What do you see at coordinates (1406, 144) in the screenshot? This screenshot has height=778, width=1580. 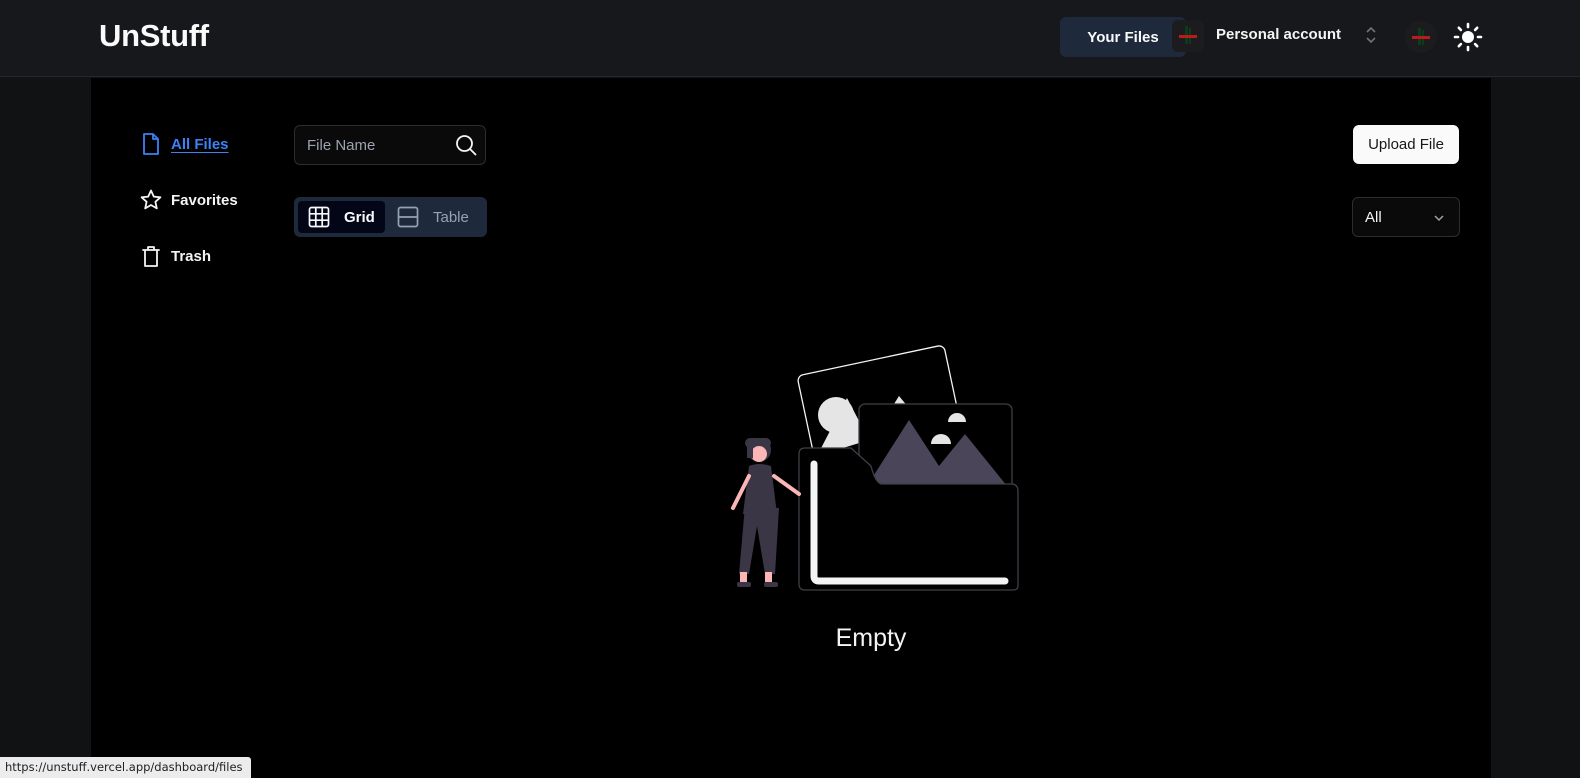 I see `upload-file-button: Upload File` at bounding box center [1406, 144].